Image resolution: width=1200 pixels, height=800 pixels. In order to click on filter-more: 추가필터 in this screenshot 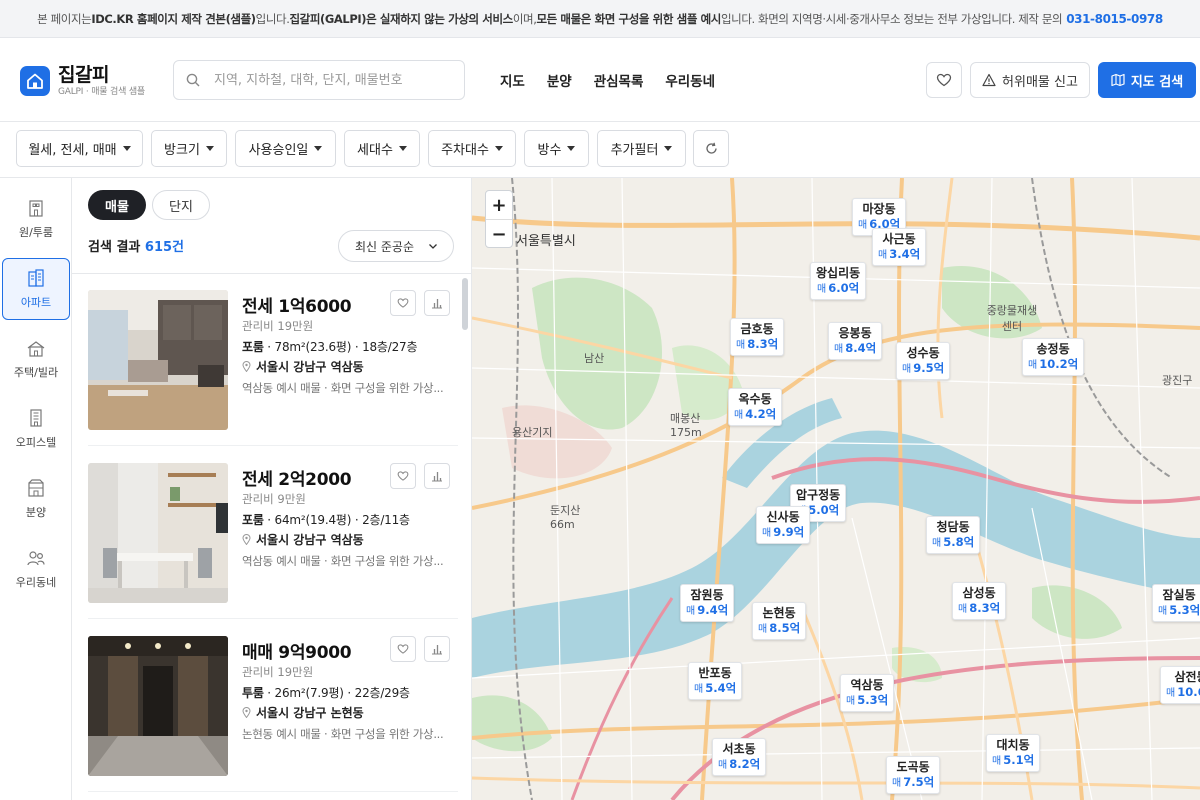, I will do `click(641, 148)`.